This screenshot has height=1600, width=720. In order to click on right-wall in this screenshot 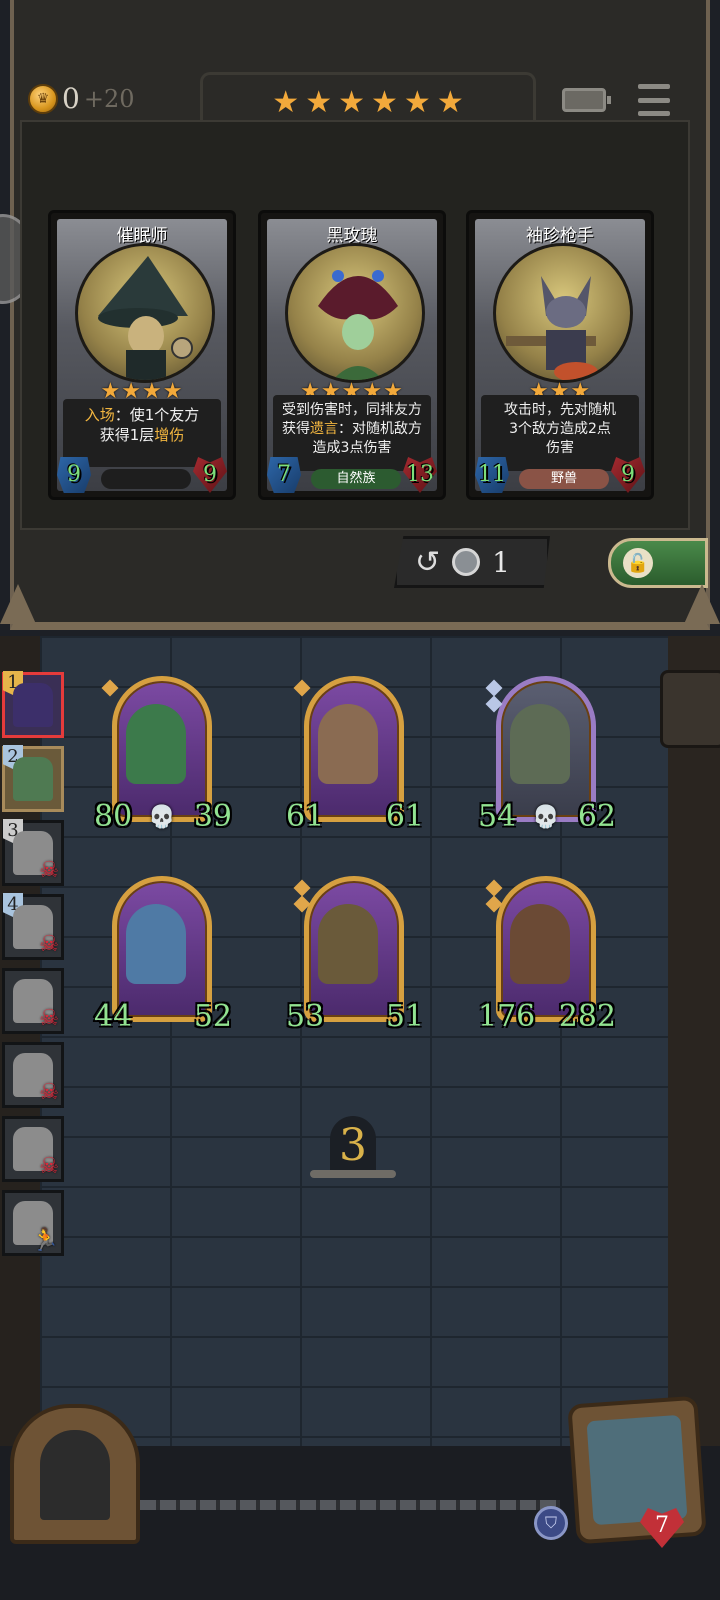, I will do `click(694, 1066)`.